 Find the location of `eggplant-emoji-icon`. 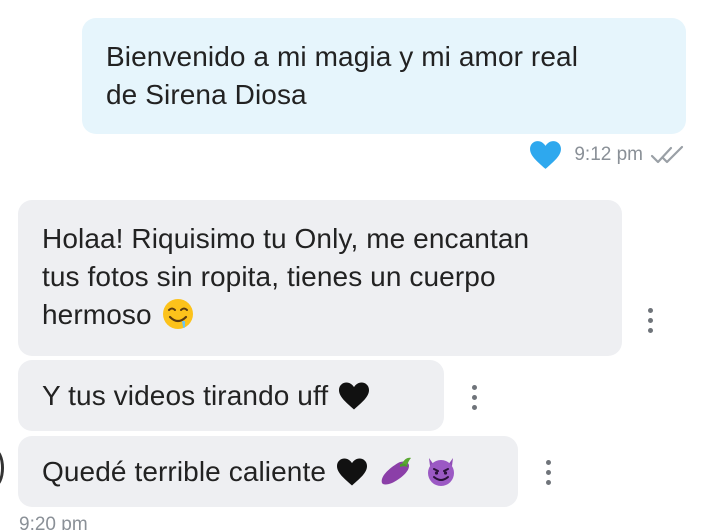

eggplant-emoji-icon is located at coordinates (396, 471).